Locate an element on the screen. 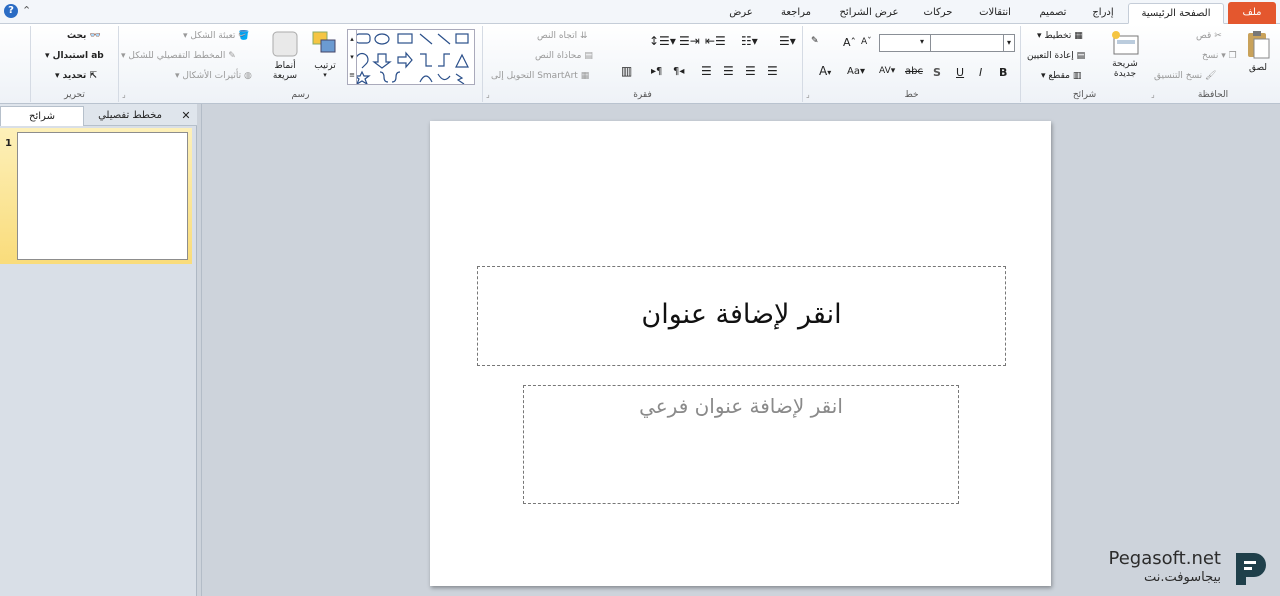 Image resolution: width=1280 pixels, height=596 pixels. section-label: مقطع is located at coordinates (1059, 76).